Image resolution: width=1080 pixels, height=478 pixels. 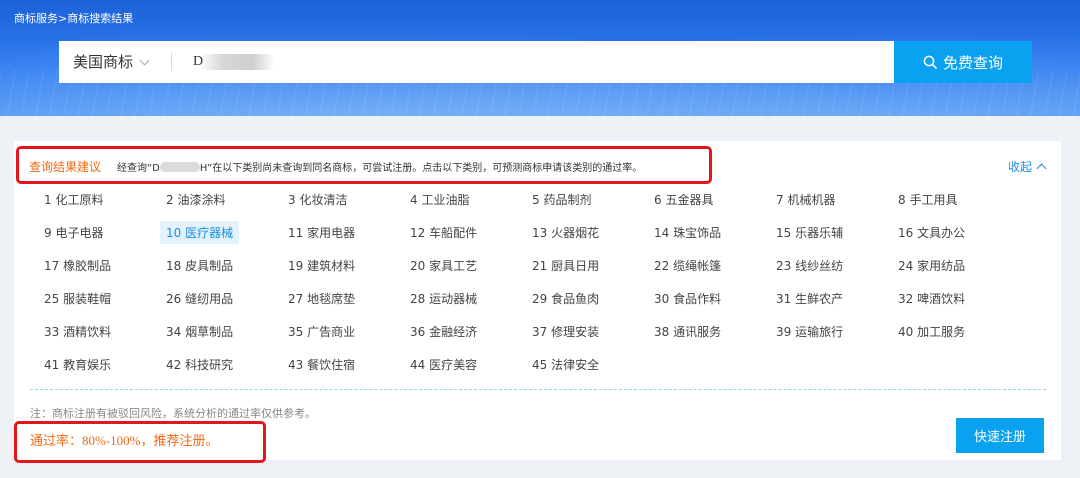 I want to click on category-item: 41 教育娱乐, so click(x=93, y=364).